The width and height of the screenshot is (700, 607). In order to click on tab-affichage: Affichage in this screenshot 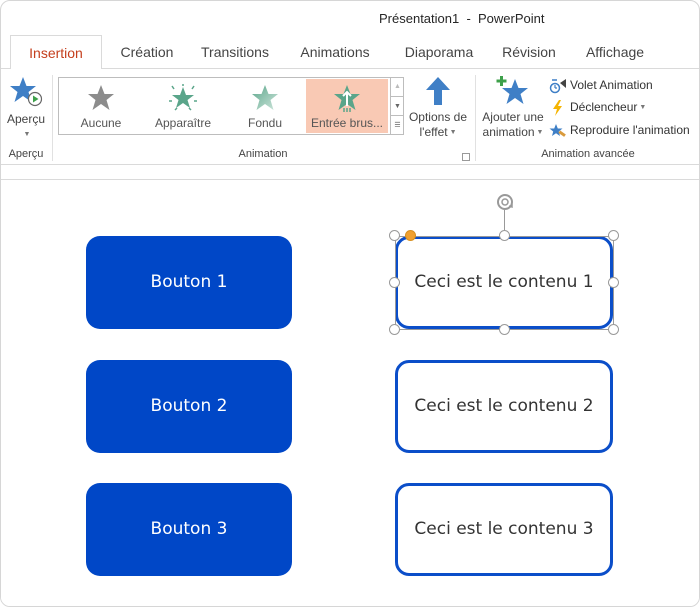, I will do `click(615, 52)`.